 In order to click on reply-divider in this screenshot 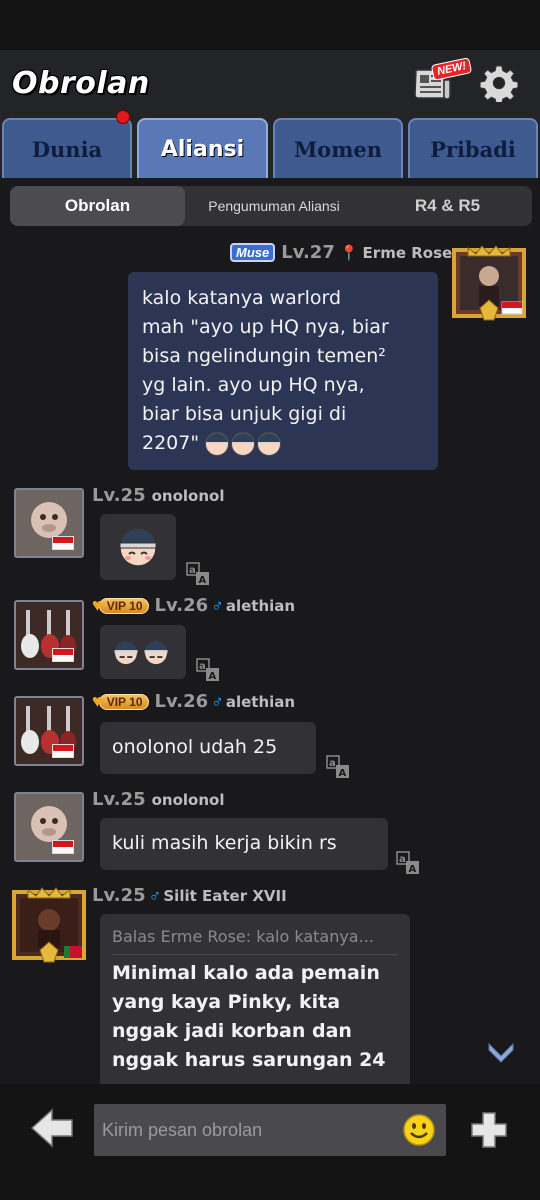, I will do `click(255, 954)`.